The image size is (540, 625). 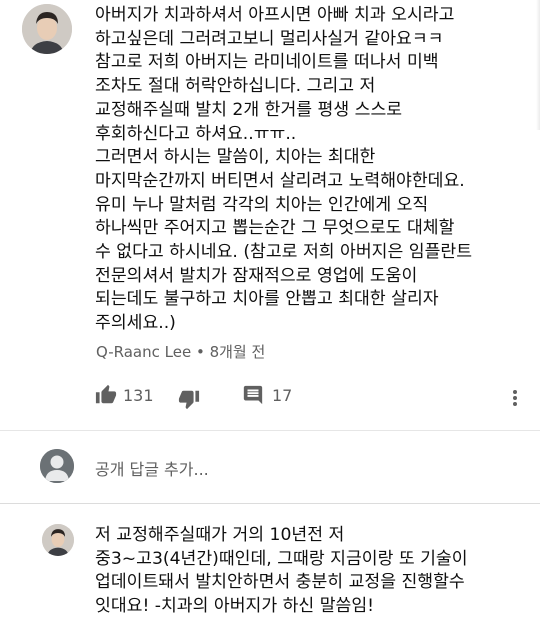 I want to click on like-button: 131, so click(x=124, y=395).